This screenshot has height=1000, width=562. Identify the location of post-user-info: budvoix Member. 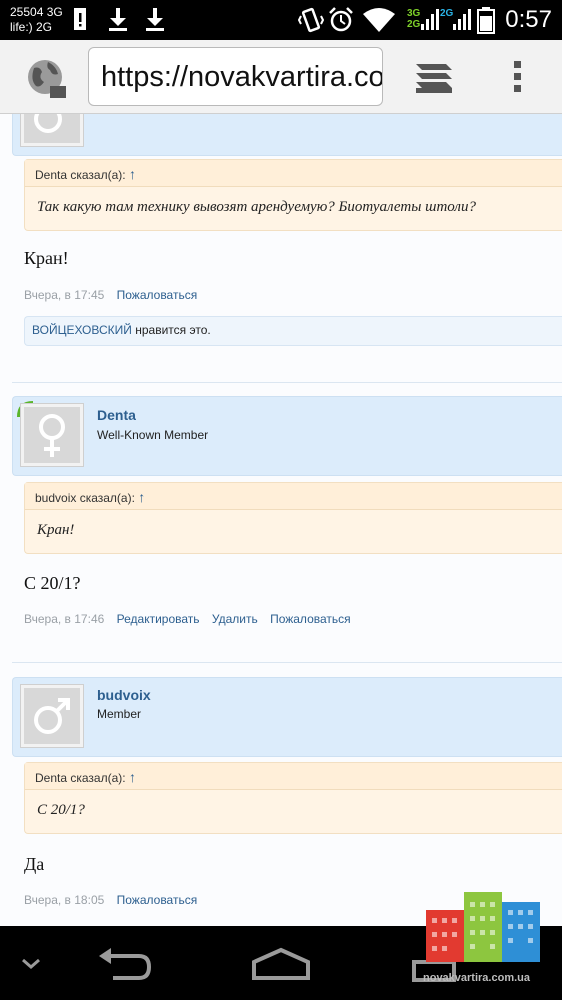
(287, 717).